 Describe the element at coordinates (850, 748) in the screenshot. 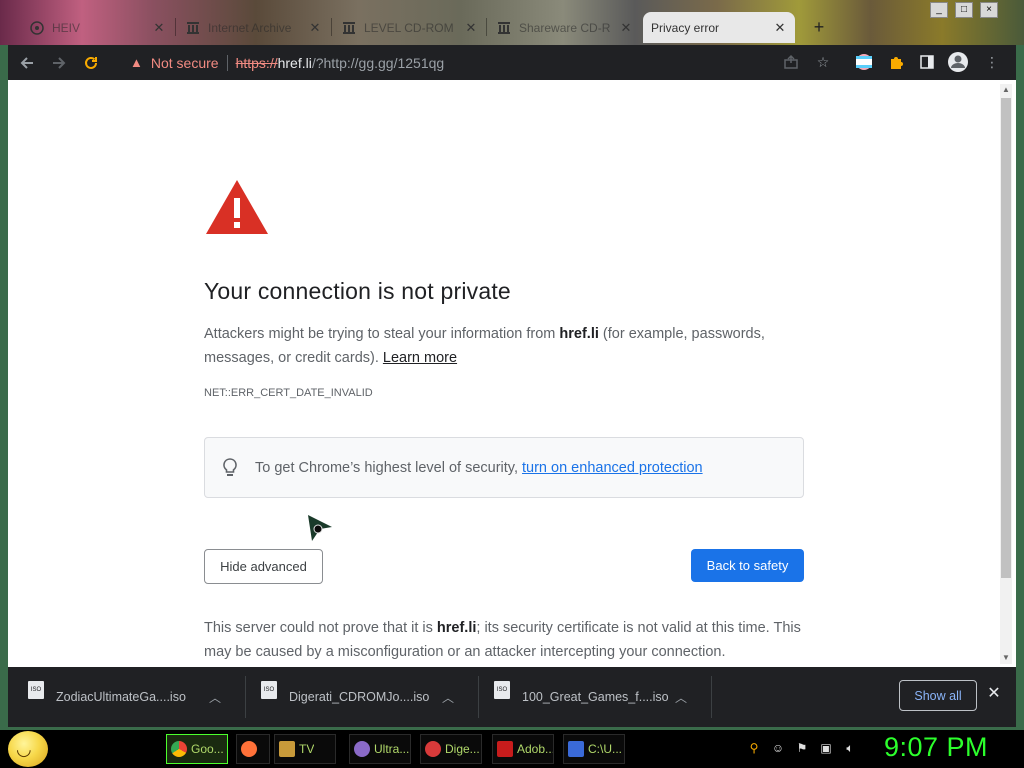

I see `volume-icon: 🔈︎` at that location.